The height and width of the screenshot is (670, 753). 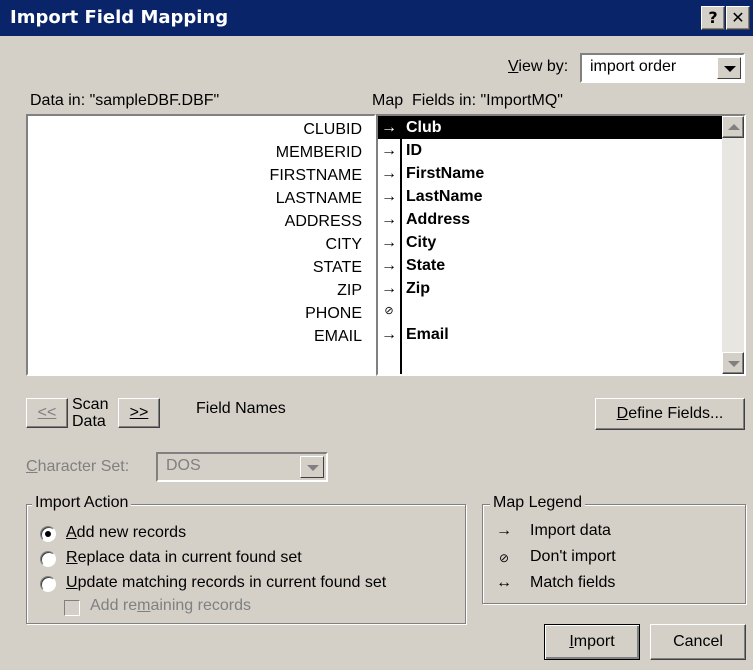 I want to click on title-bar: Import Field Mapping ? ✕, so click(x=376, y=18).